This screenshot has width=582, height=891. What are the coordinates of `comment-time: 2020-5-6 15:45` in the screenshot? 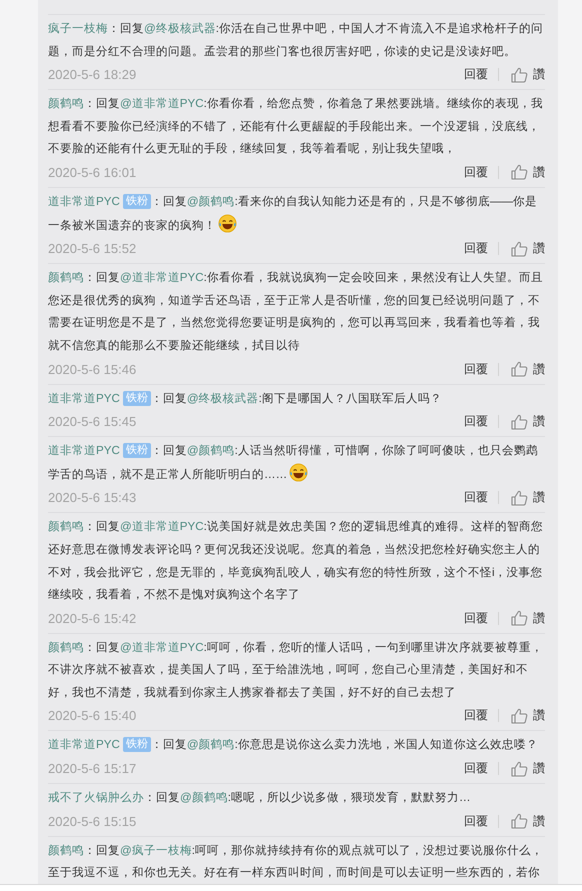 It's located at (93, 422).